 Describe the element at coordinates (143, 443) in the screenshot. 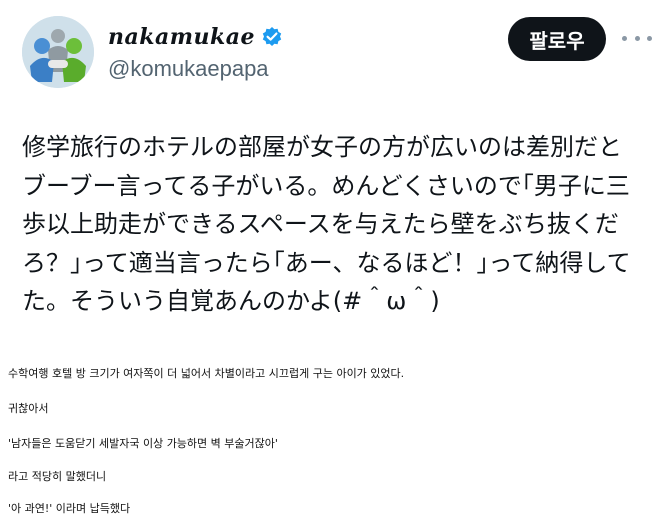

I see `translation-line: '남자들은 도움닫기 세발자국 이상 가능하면 벽 부술거잖아'` at that location.